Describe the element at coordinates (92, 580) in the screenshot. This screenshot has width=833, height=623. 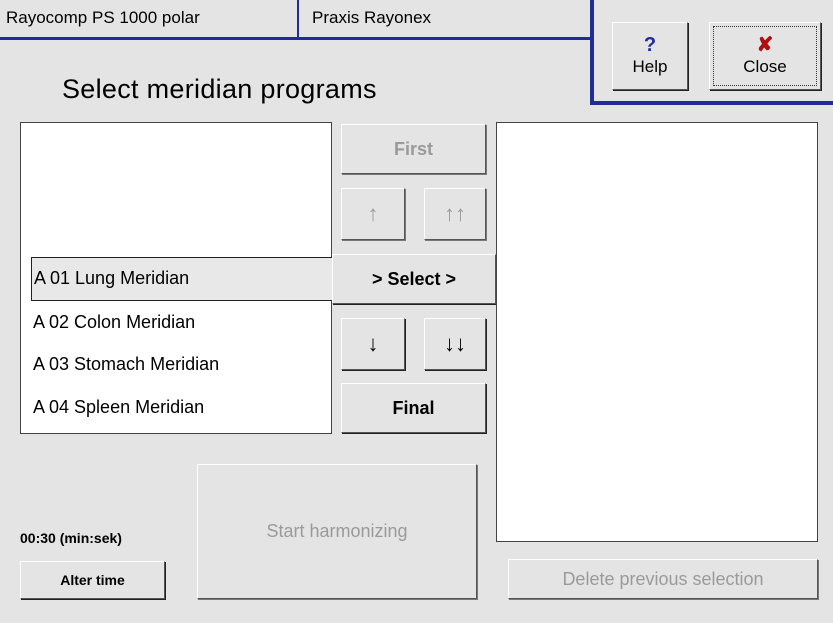
I see `alter-time-button: Alter time` at that location.